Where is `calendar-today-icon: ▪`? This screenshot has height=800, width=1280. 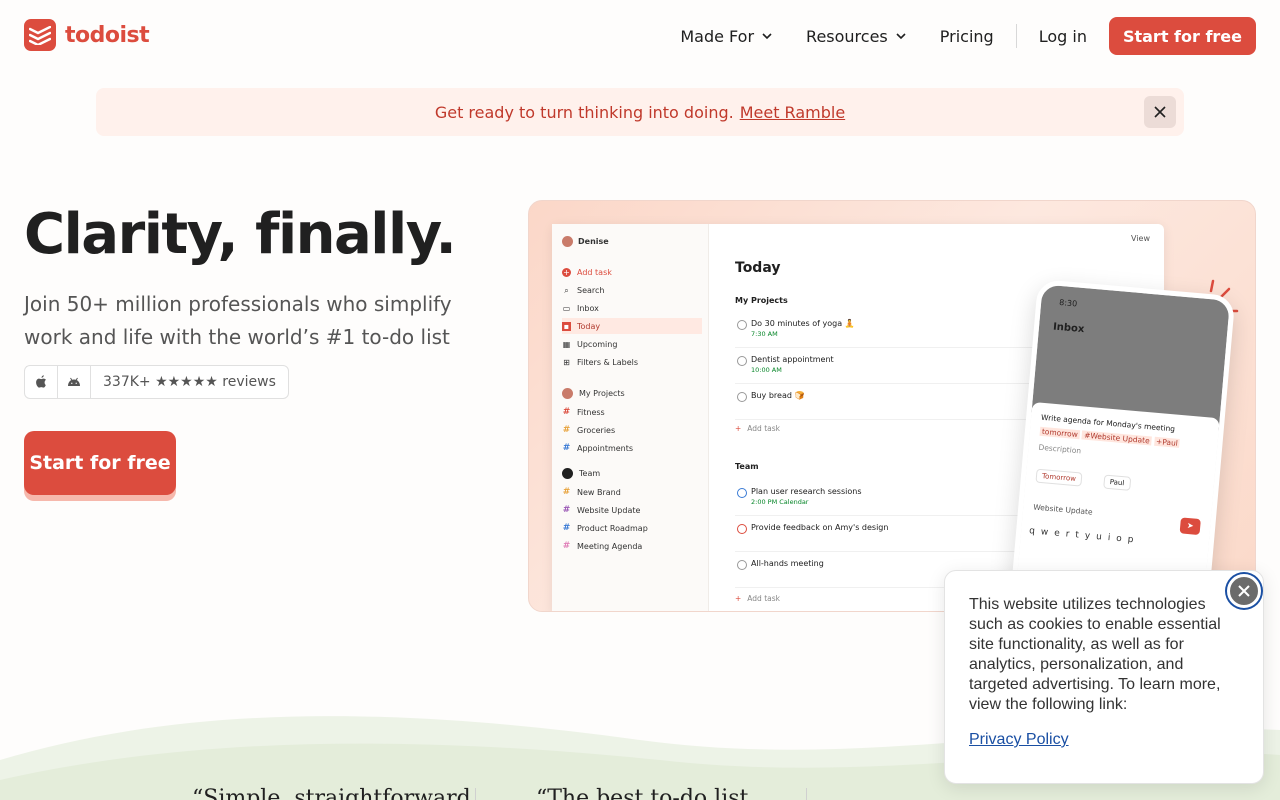 calendar-today-icon: ▪ is located at coordinates (566, 326).